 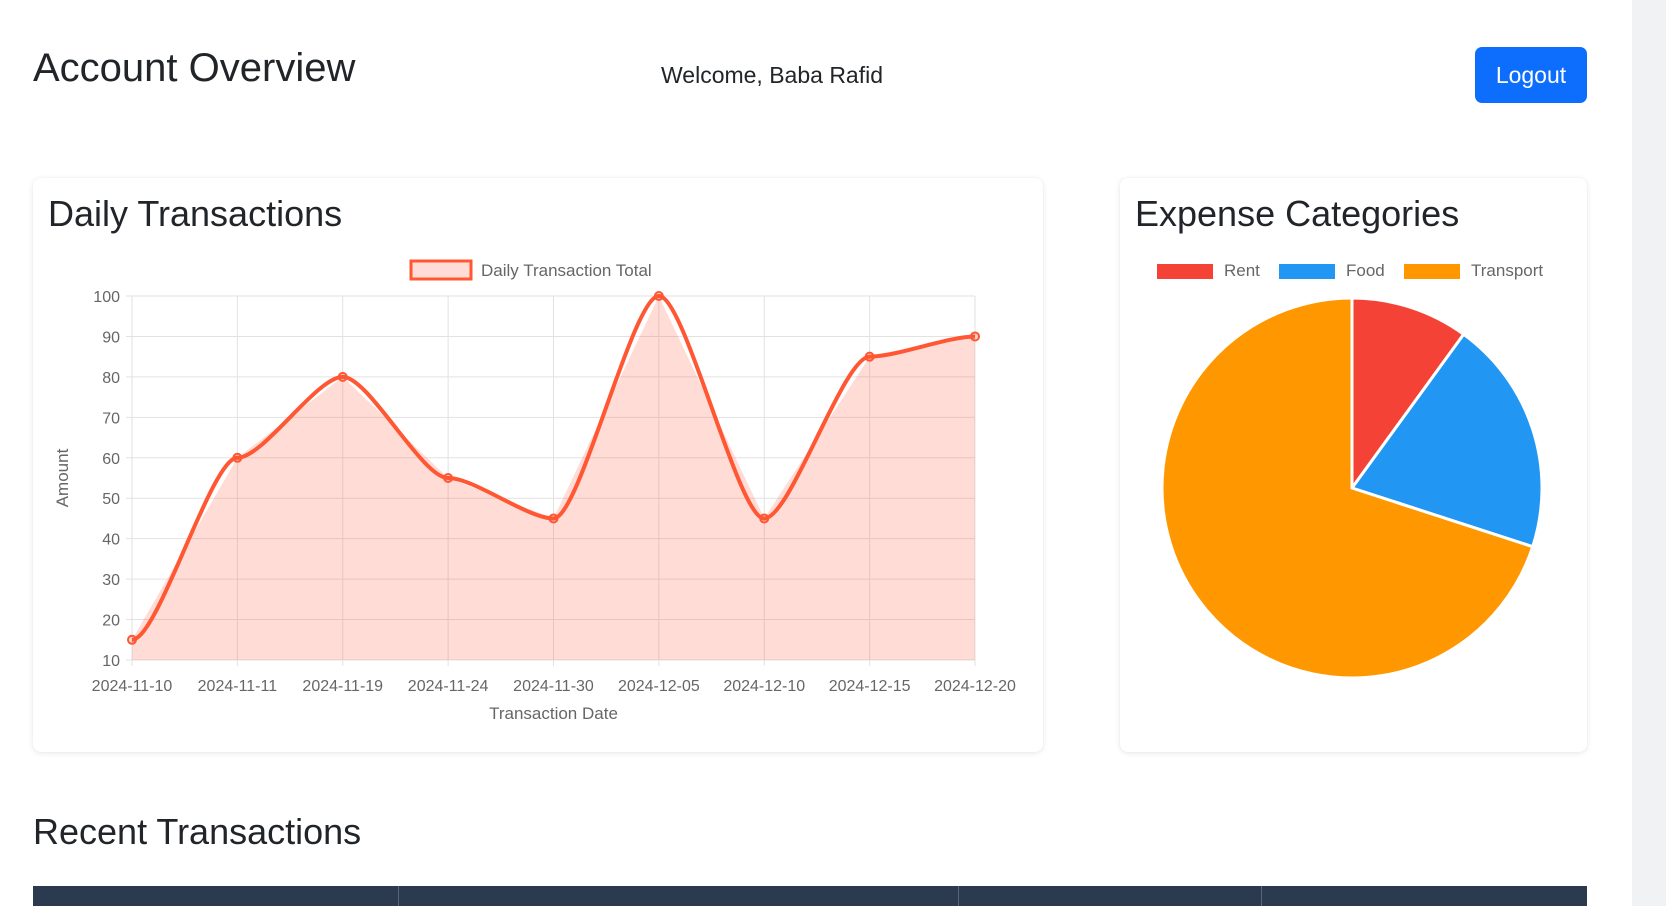 I want to click on x-tick-label: 2024-12-10, so click(x=764, y=686).